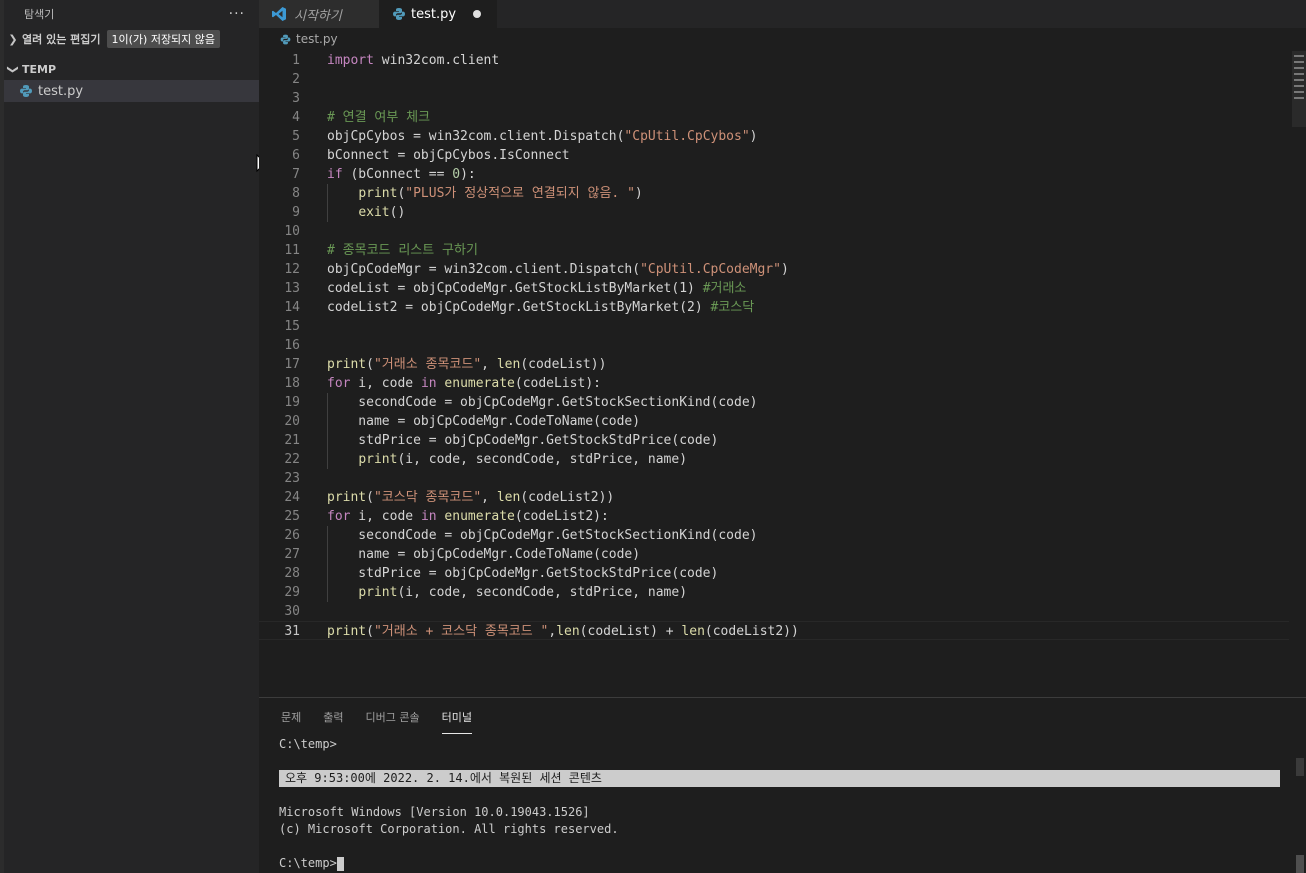  I want to click on line-number: 22, so click(292, 459).